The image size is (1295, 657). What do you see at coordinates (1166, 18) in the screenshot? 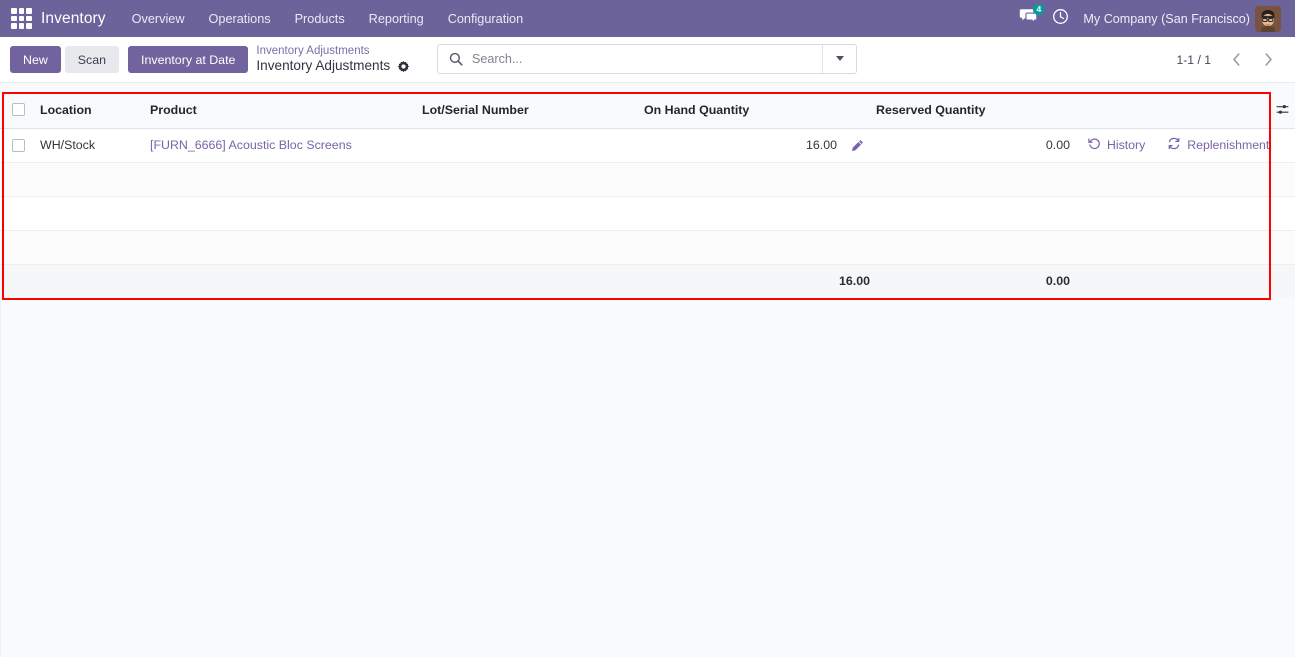
I see `company-name: My Company (San Francisco)` at bounding box center [1166, 18].